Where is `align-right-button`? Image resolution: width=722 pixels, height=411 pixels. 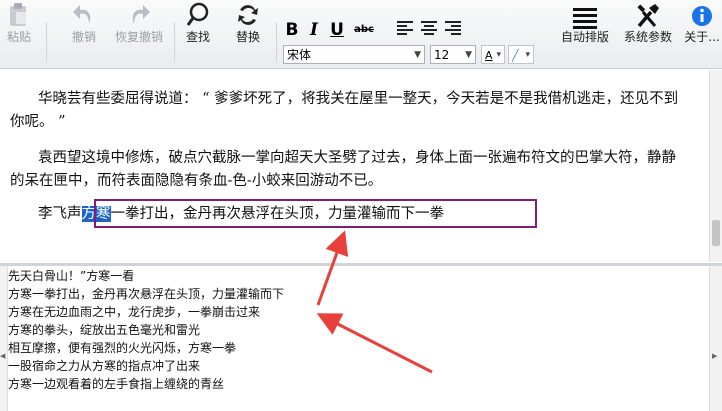
align-right-button is located at coordinates (453, 30).